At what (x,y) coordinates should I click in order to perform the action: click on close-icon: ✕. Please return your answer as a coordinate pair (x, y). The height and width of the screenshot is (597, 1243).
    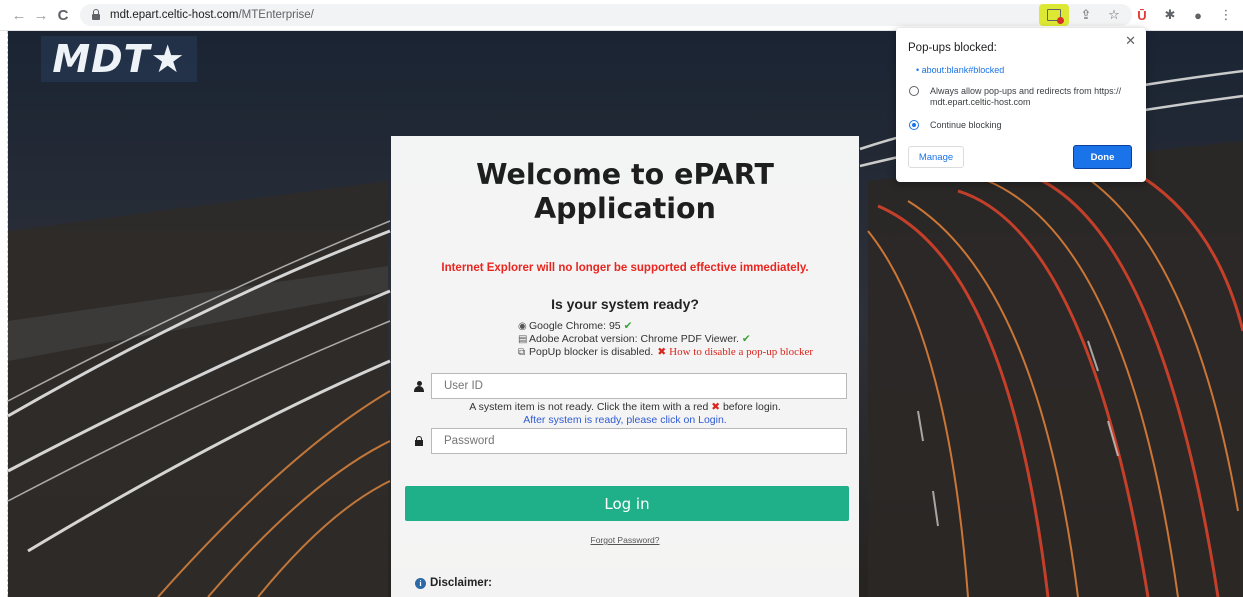
    Looking at the image, I should click on (1130, 41).